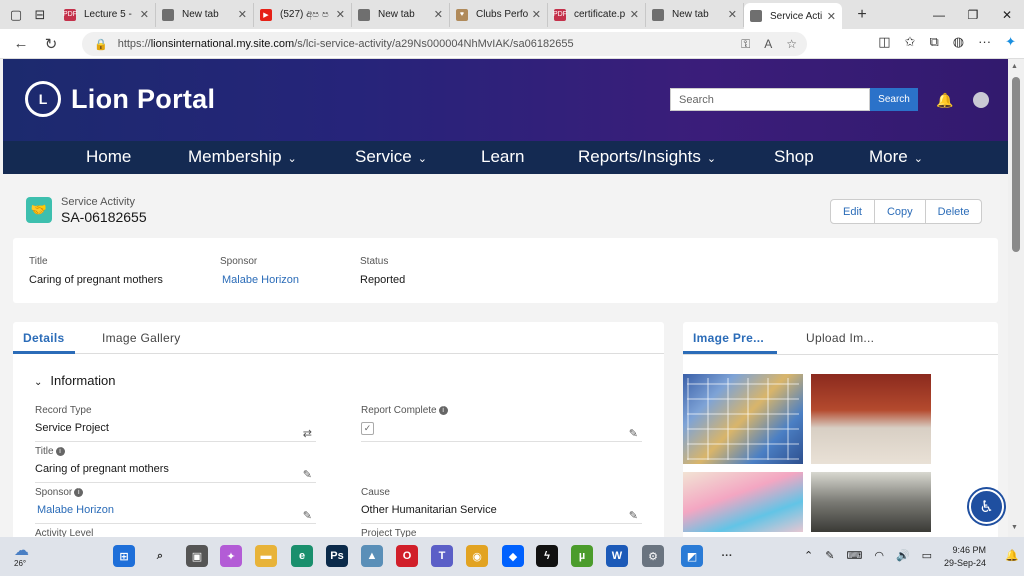 The image size is (1024, 576). What do you see at coordinates (107, 14) in the screenshot?
I see `browser-tab: PDF Lecture 5 - ✕` at bounding box center [107, 14].